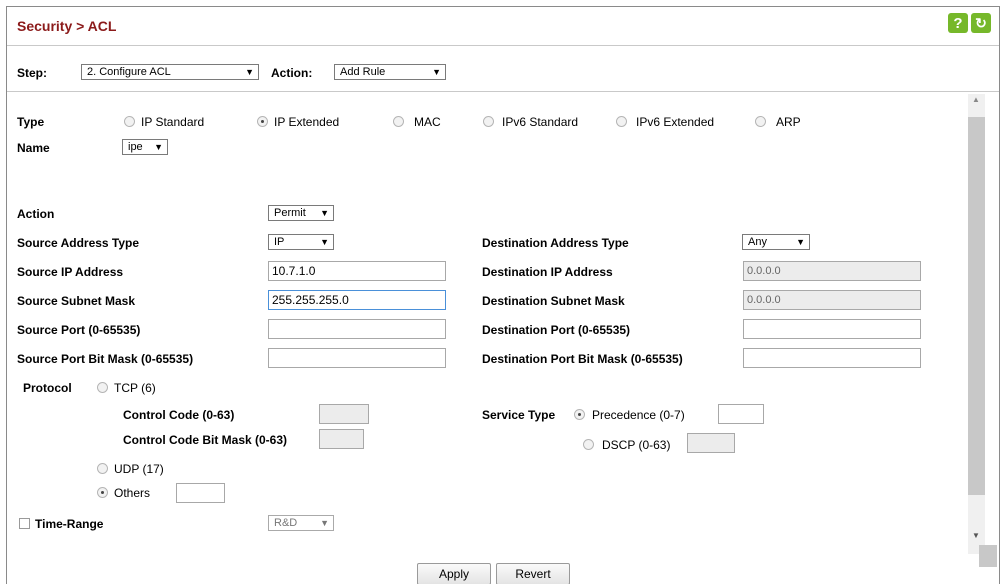  I want to click on source-mask-label: Source Subnet Mask, so click(76, 301).